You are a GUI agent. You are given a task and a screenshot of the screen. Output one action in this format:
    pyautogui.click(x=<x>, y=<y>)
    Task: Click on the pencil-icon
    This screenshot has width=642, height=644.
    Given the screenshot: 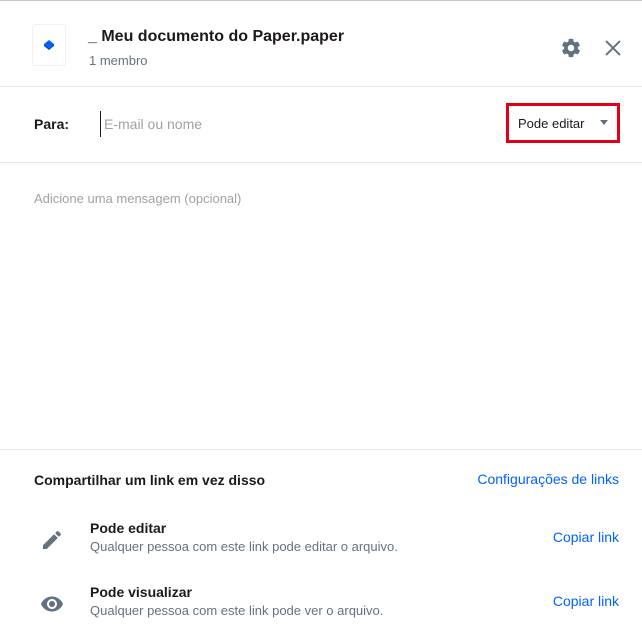 What is the action you would take?
    pyautogui.click(x=52, y=540)
    